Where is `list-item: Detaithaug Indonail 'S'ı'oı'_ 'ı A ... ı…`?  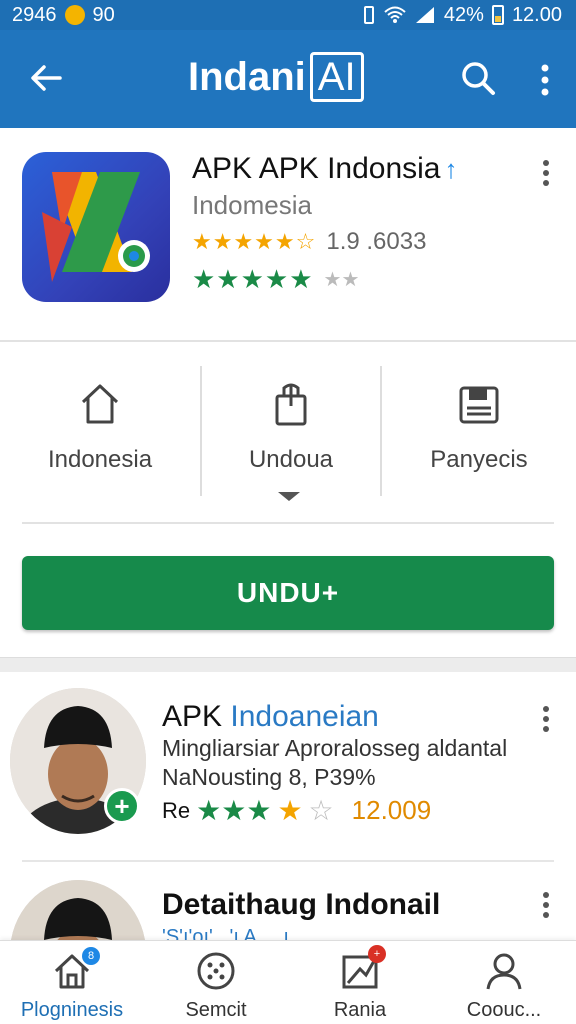
list-item: Detaithaug Indonail 'S'ı'oı'_ 'ı A ... ı… is located at coordinates (288, 903).